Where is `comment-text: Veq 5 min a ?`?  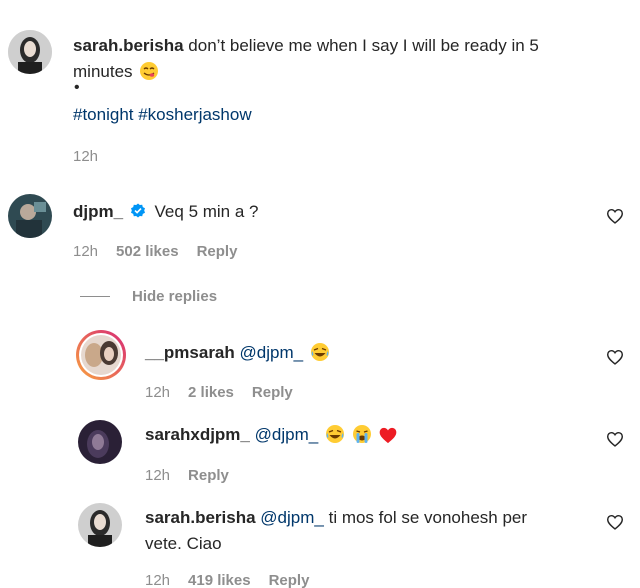
comment-text: Veq 5 min a ? is located at coordinates (206, 211).